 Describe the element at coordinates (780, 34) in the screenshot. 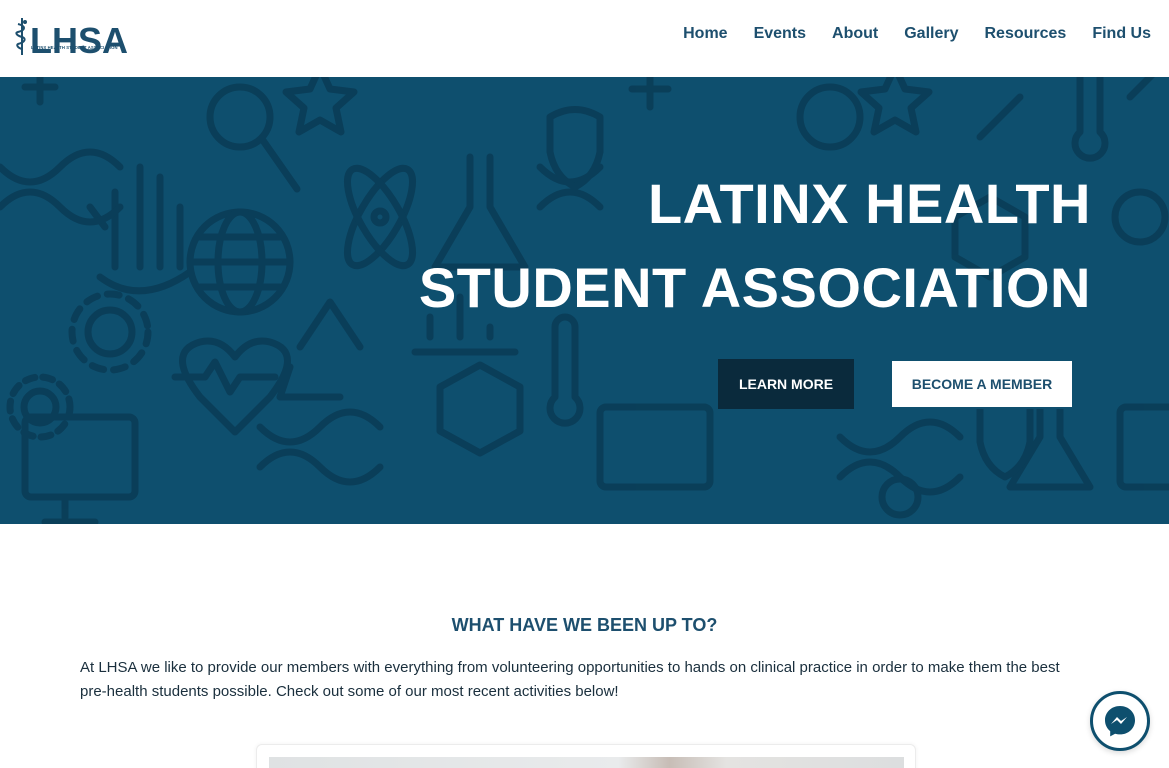

I see `nav-events: Events` at that location.